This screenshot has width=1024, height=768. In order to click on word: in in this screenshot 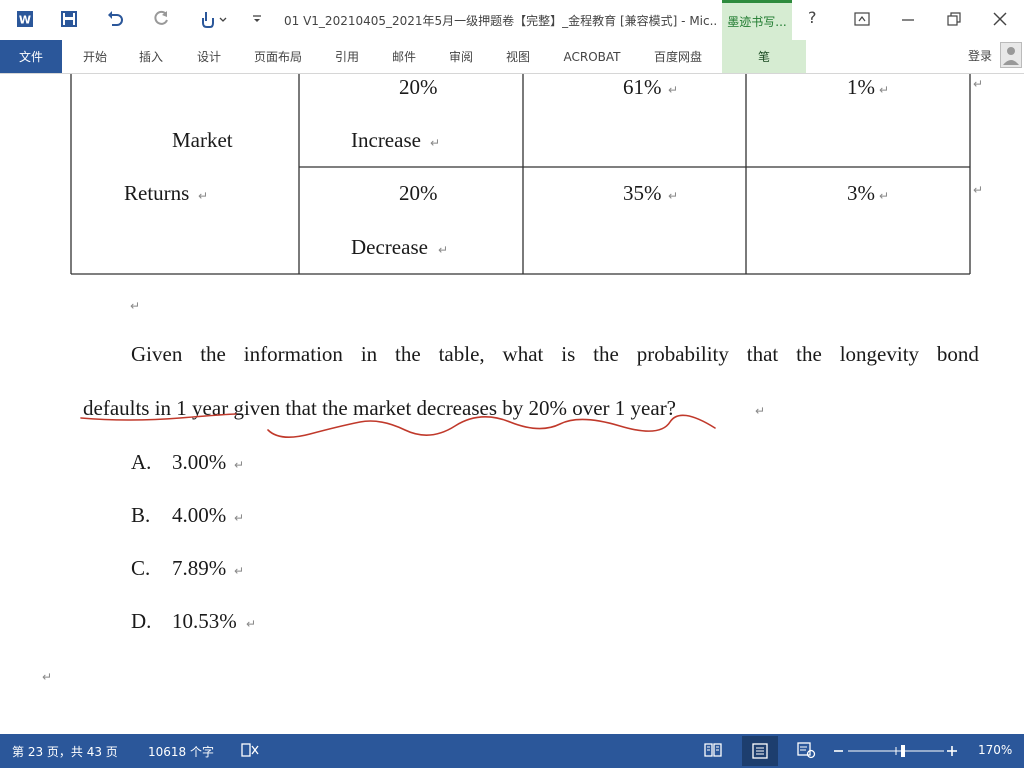, I will do `click(369, 354)`.